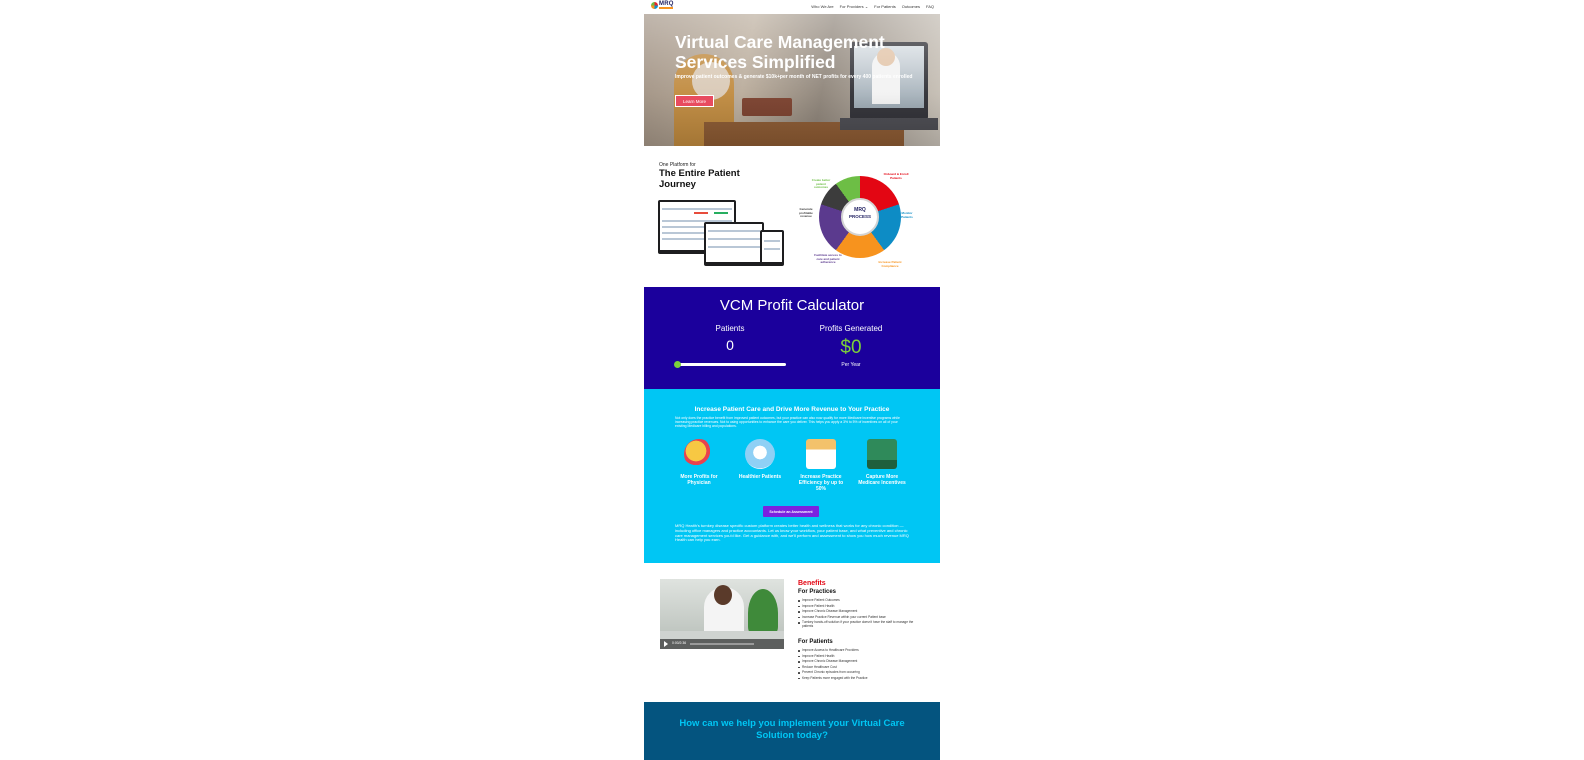  I want to click on nav-who-we-are: Who We Are, so click(822, 6).